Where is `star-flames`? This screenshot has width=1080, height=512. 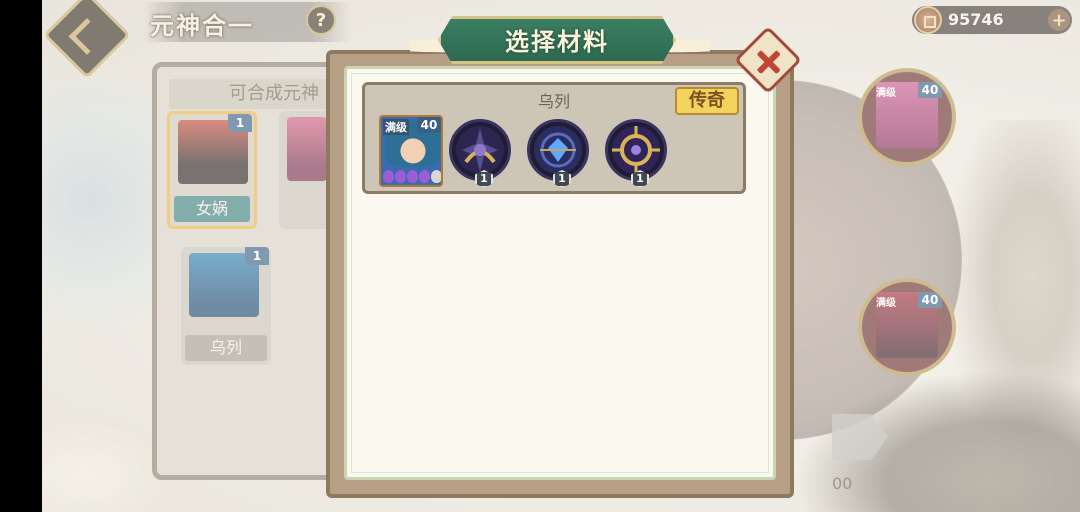 star-flames is located at coordinates (412, 176).